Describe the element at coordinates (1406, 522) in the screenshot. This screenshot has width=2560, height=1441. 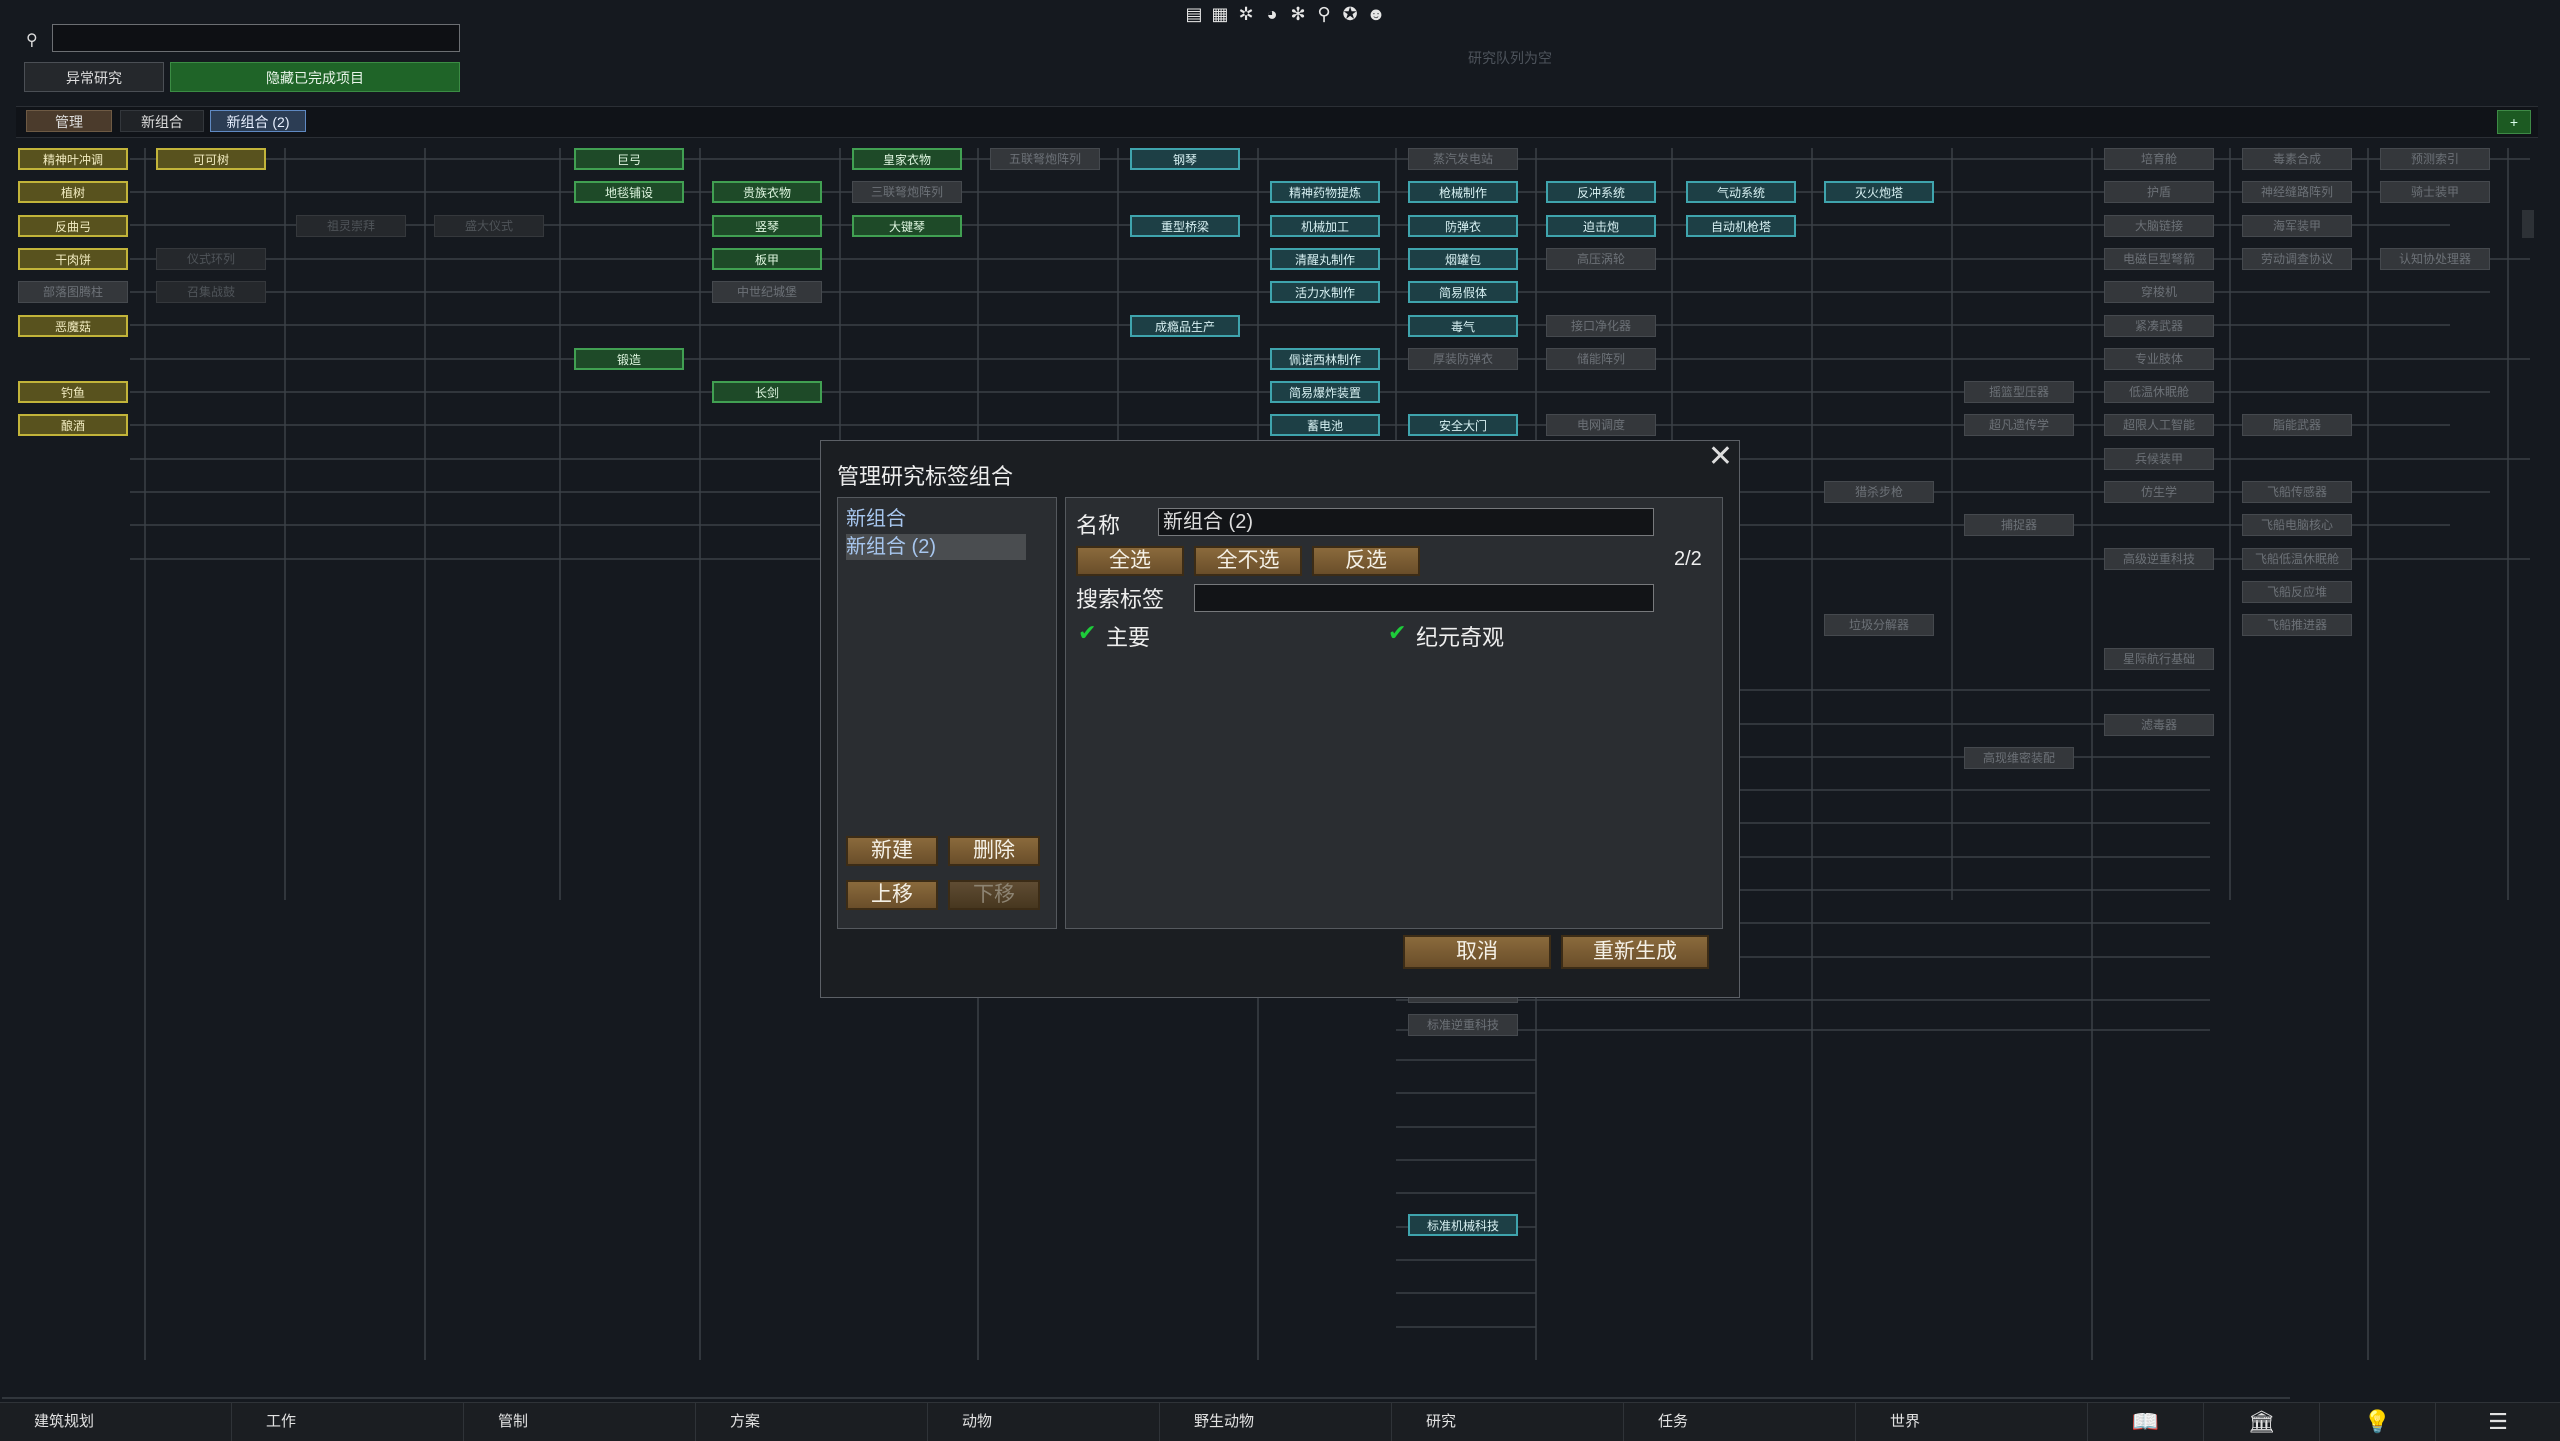
I see `name-field: 新组合 (2)` at that location.